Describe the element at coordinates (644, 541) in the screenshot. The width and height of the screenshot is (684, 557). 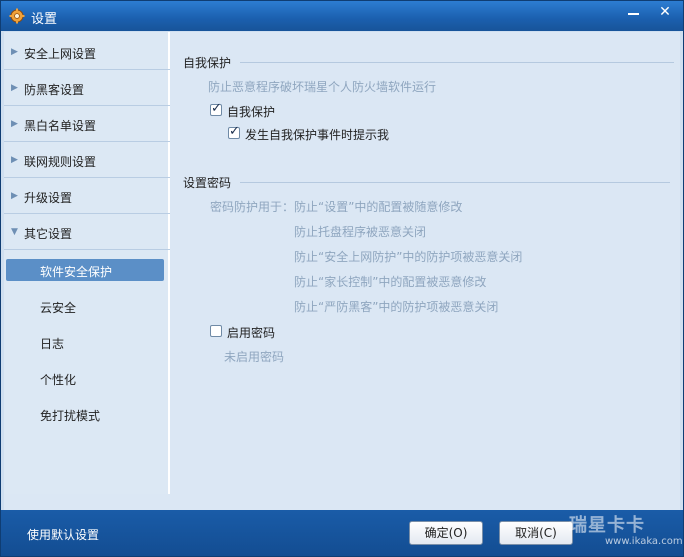
I see `watermark-url: www.ikaka.com` at that location.